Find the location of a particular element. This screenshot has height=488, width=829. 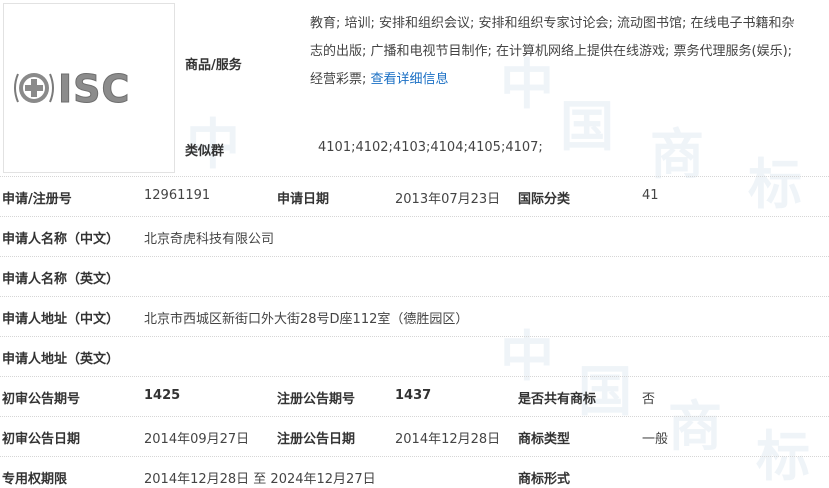

exclusive-term-value: 2014年12月28日 至 2024年12月27日 is located at coordinates (260, 479).